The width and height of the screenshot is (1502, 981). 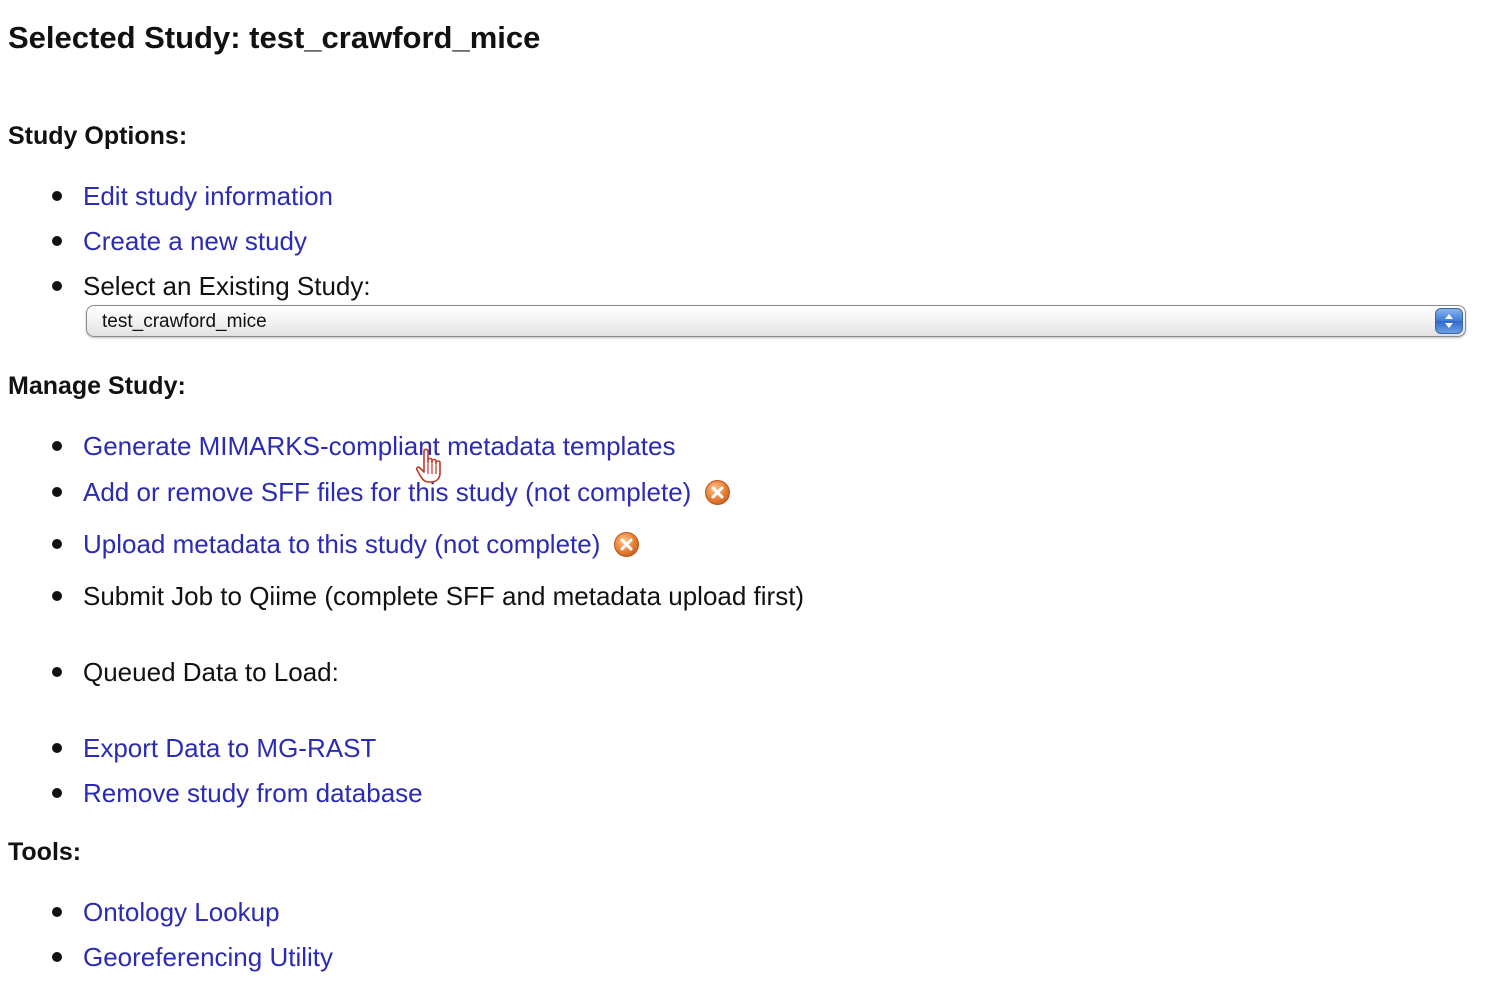 I want to click on list-item-ontology: Ontology Lookup, so click(x=166, y=912).